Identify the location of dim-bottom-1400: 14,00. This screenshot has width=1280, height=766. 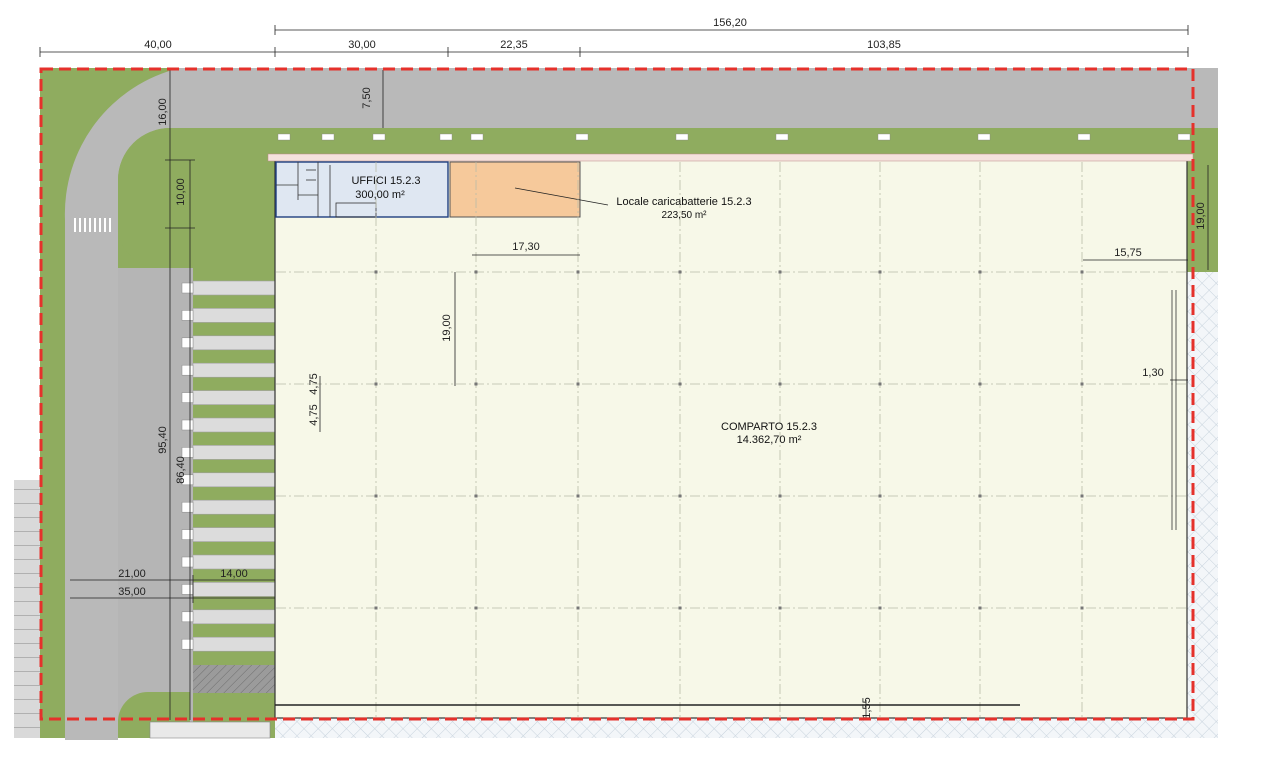
(234, 574).